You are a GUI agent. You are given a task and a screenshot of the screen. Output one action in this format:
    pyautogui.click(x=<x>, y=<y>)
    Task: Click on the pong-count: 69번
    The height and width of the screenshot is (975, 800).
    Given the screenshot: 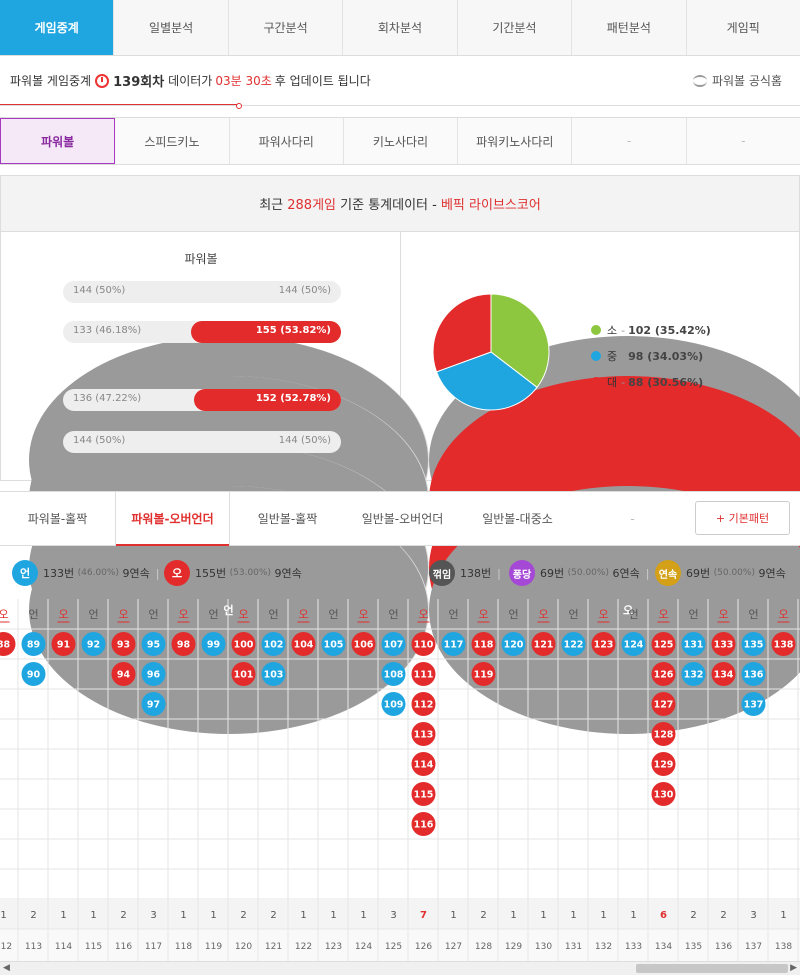 What is the action you would take?
    pyautogui.click(x=552, y=573)
    